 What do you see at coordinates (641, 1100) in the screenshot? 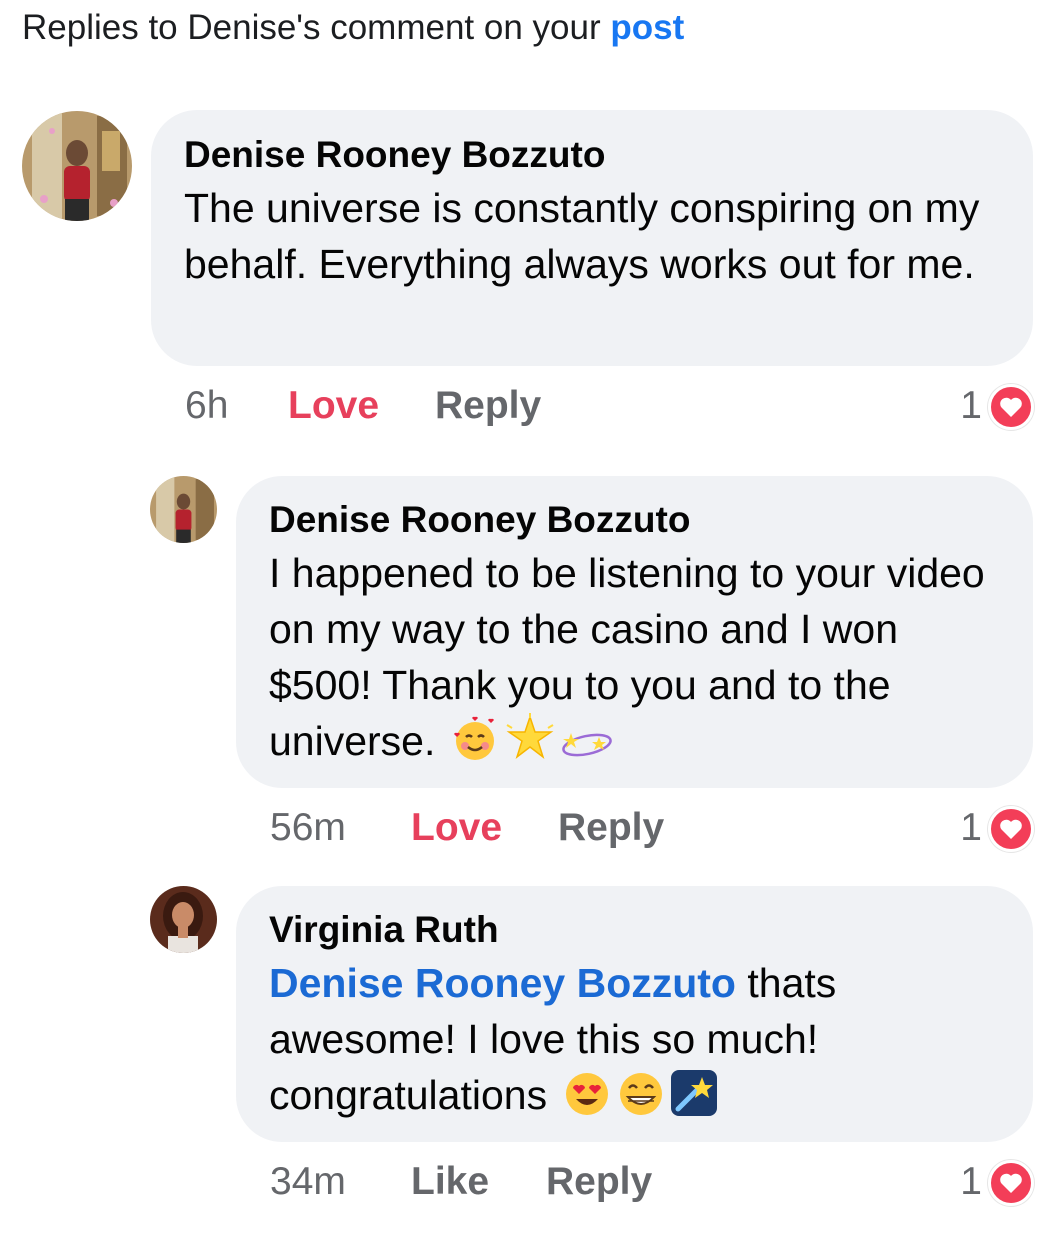
I see `beaming-face-icon` at bounding box center [641, 1100].